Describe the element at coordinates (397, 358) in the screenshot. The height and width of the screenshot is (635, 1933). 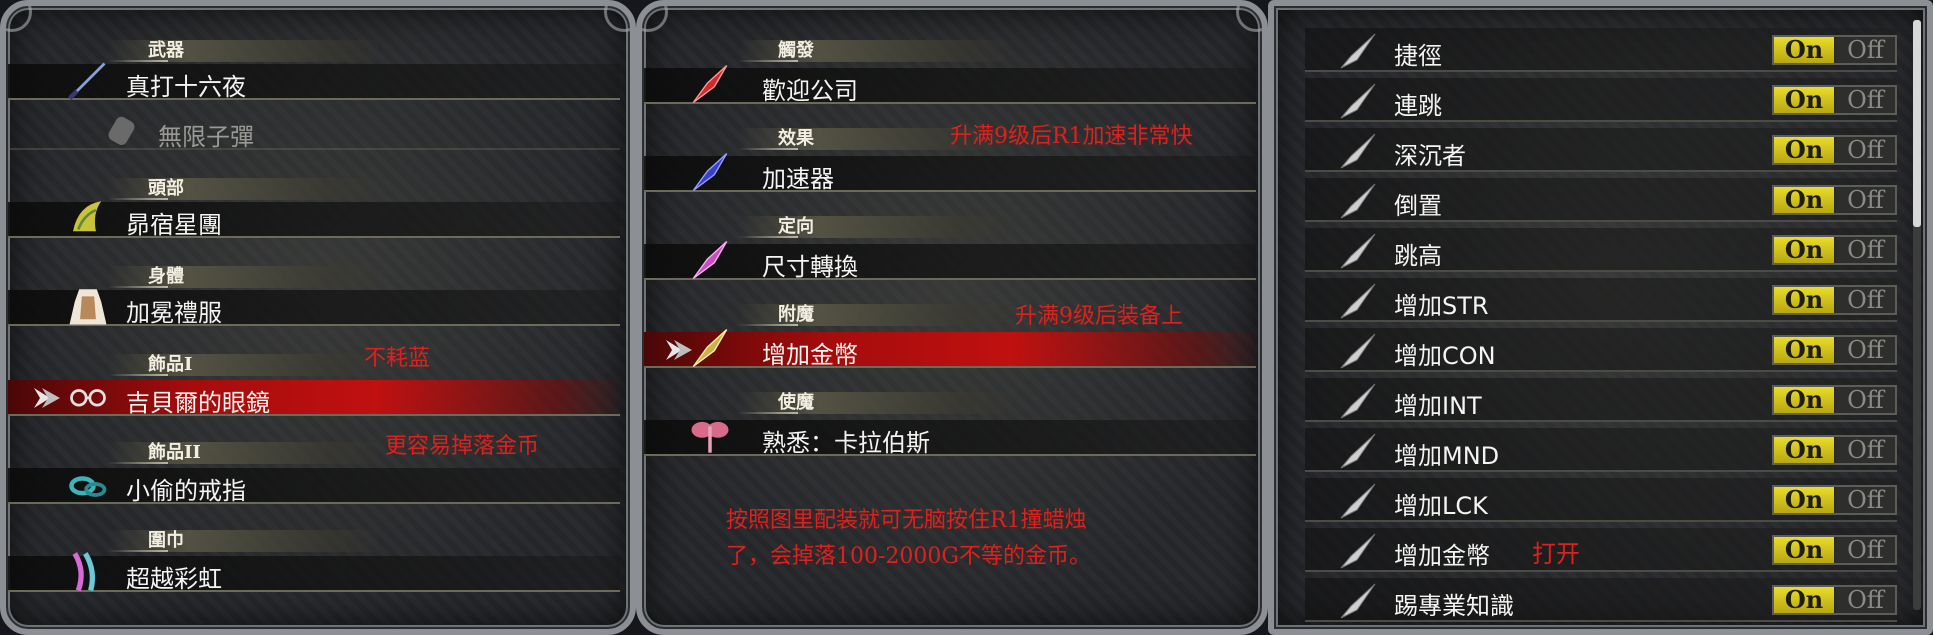
I see `annotation-note: 不耗蓝` at that location.